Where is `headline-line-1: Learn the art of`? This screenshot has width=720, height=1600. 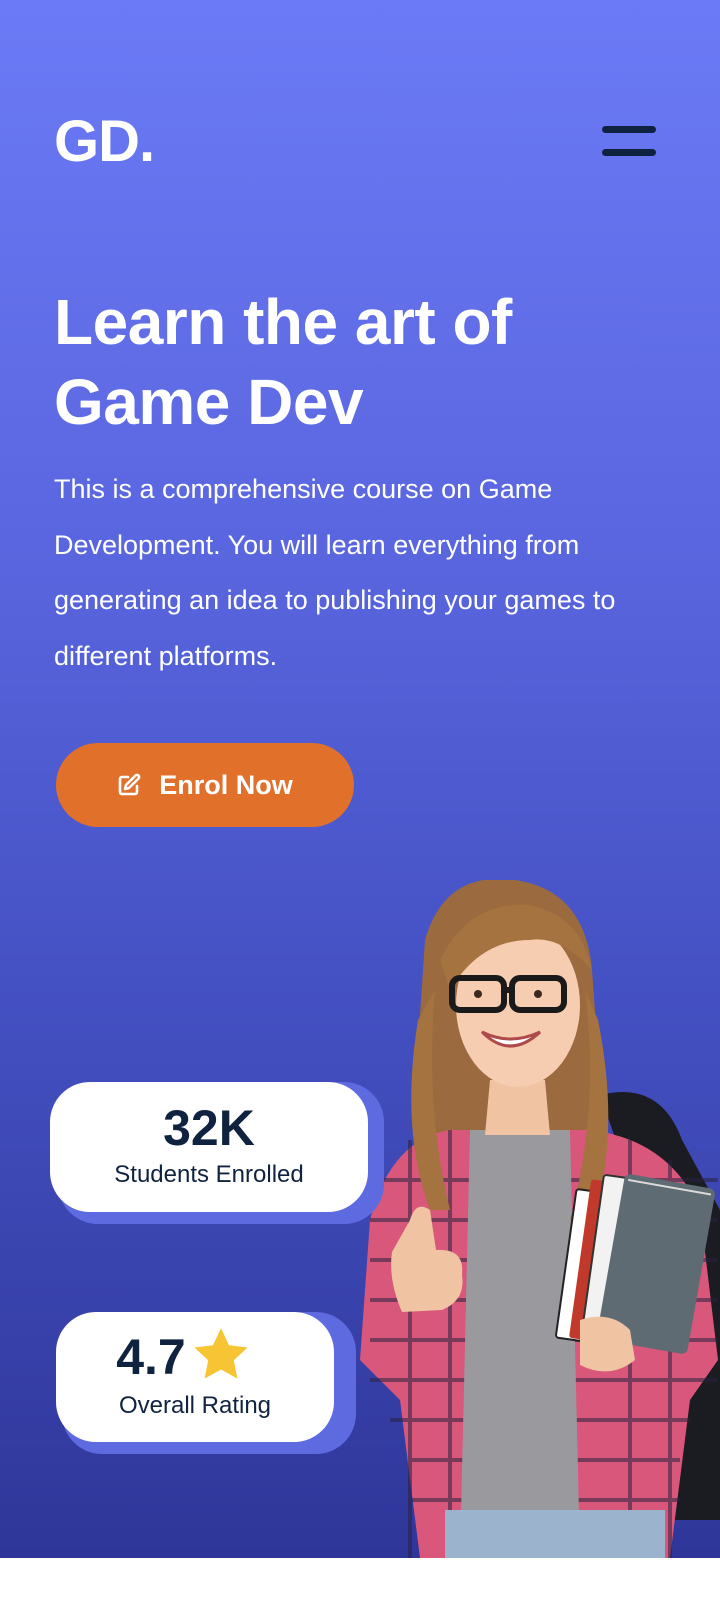
headline-line-1: Learn the art of is located at coordinates (283, 322).